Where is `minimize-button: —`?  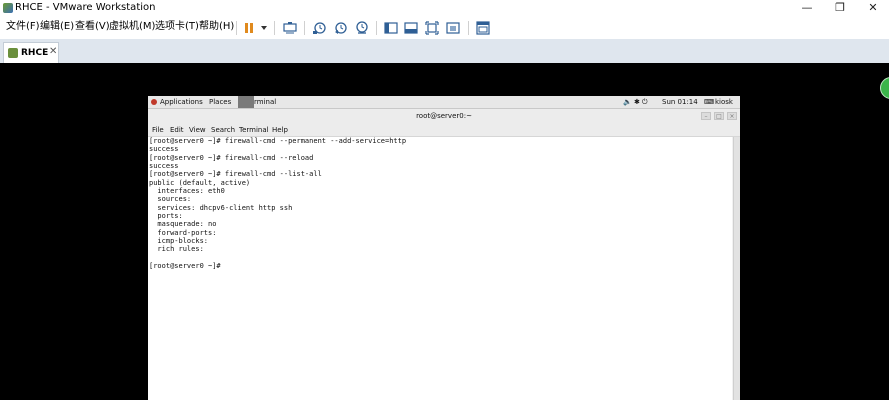 minimize-button: — is located at coordinates (807, 8).